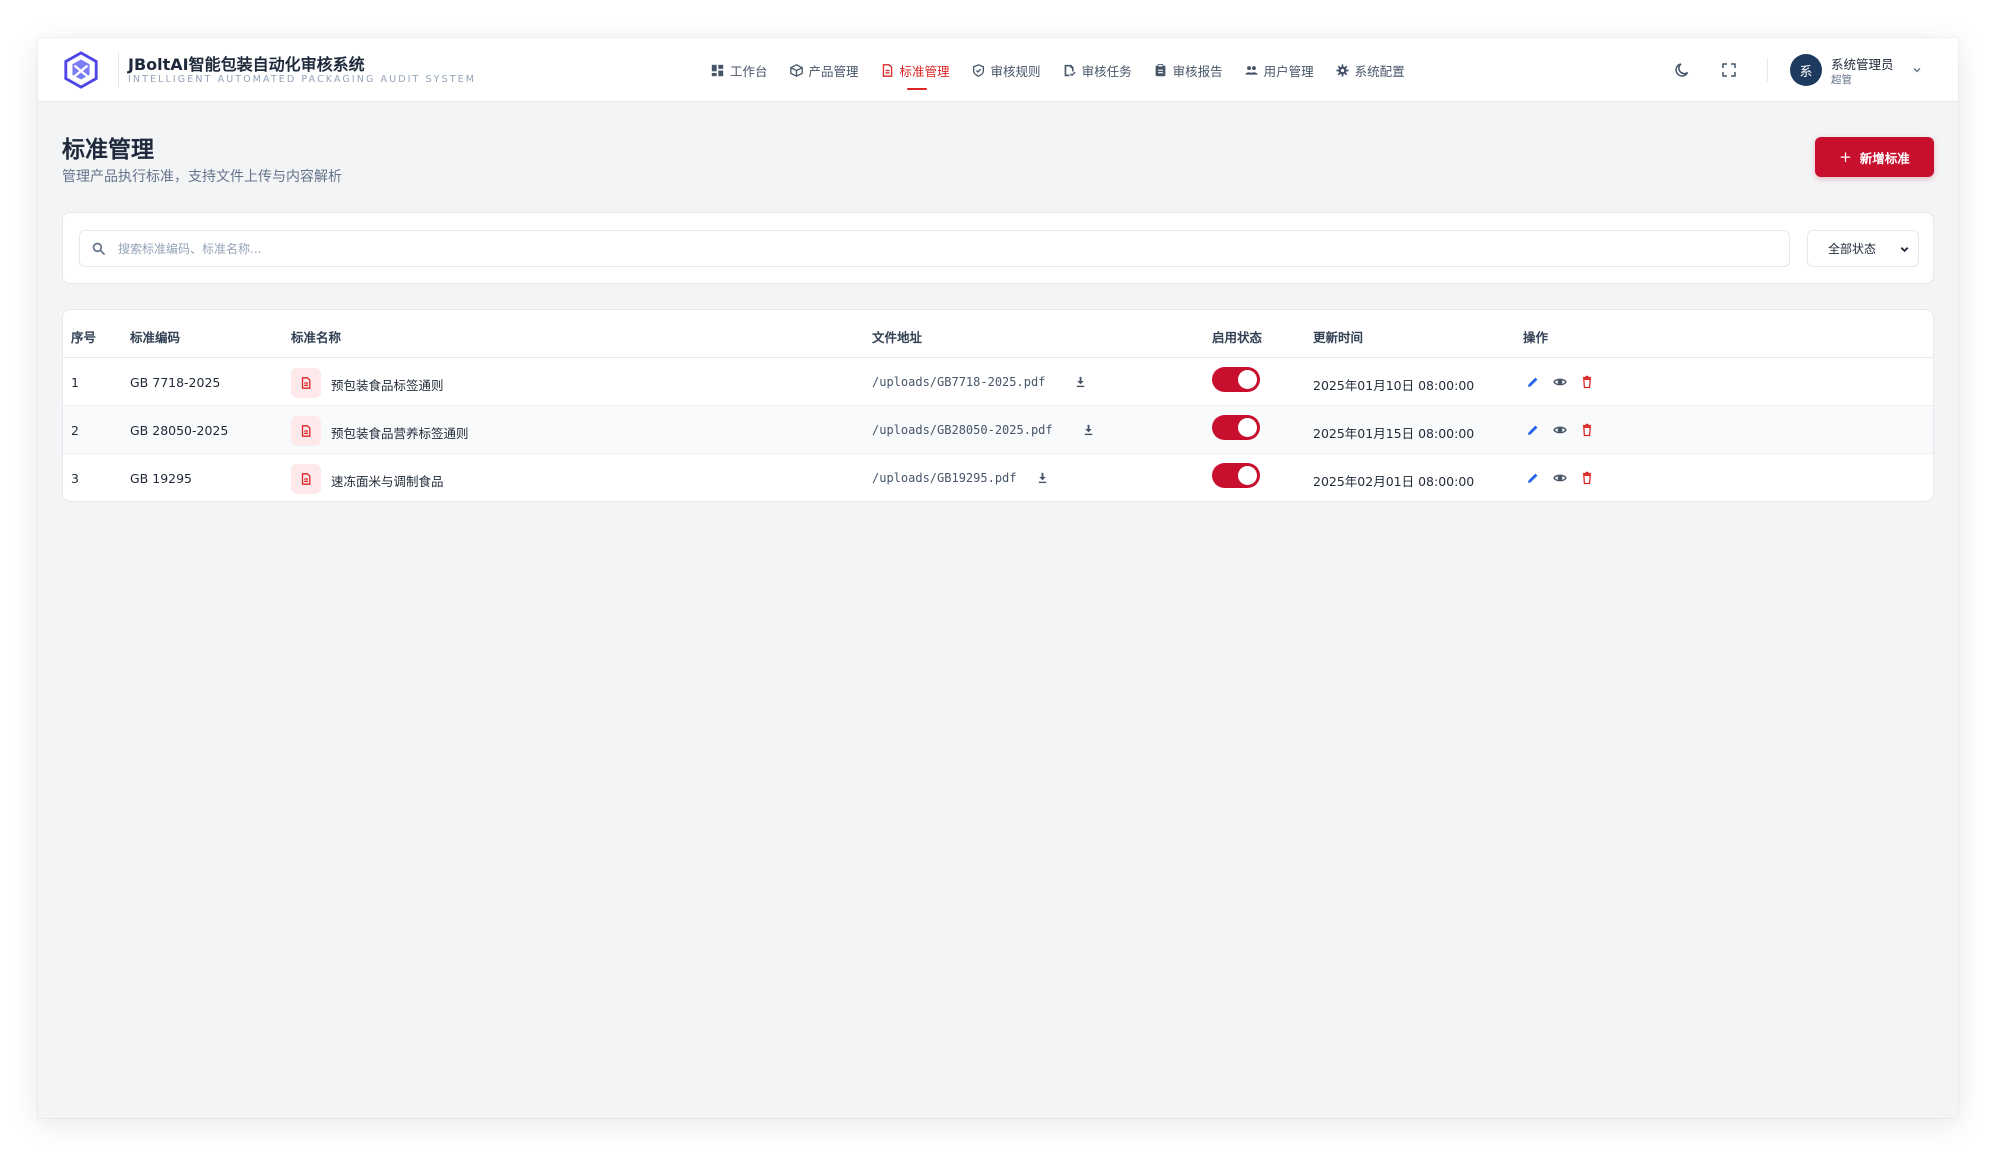 The image size is (1996, 1156). What do you see at coordinates (84, 337) in the screenshot?
I see `column-header-index: 序号` at bounding box center [84, 337].